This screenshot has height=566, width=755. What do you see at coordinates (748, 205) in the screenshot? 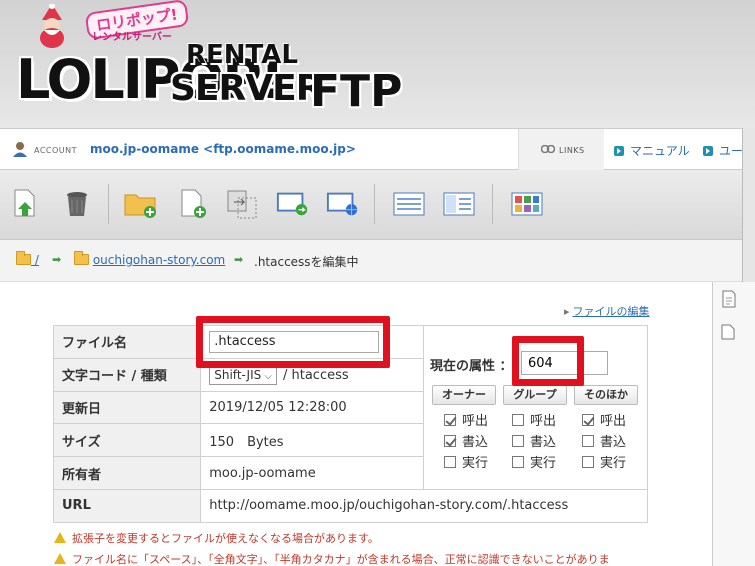
I see `side-scroll-strip` at bounding box center [748, 205].